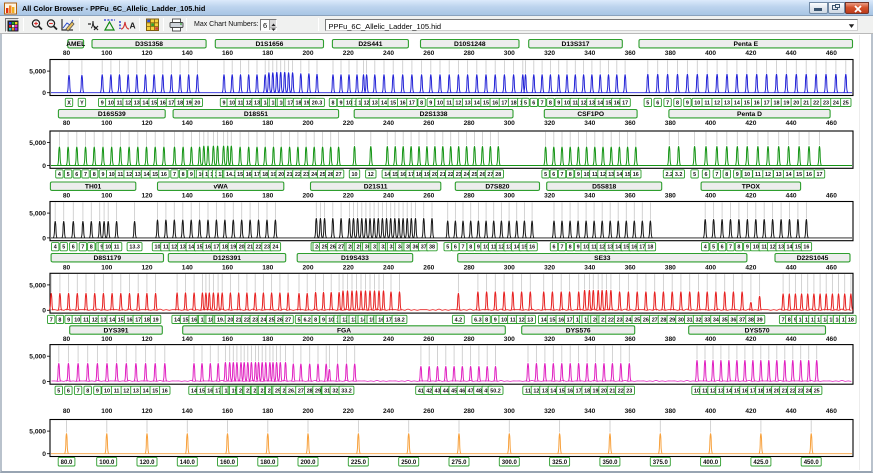  I want to click on svg-text: D16S539, so click(112, 114).